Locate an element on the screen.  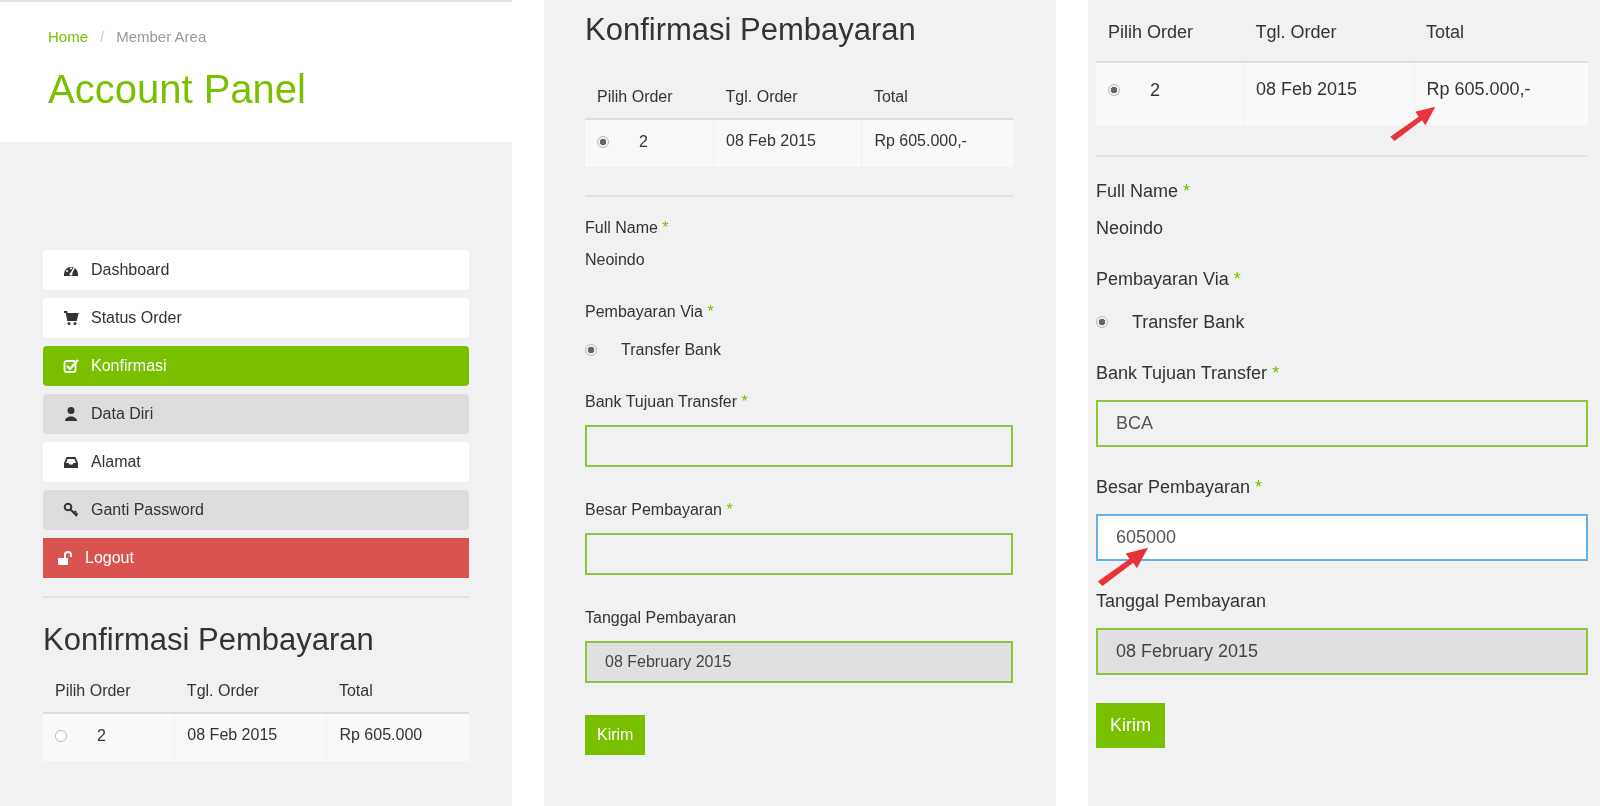
input-field: 605000 is located at coordinates (1342, 537).